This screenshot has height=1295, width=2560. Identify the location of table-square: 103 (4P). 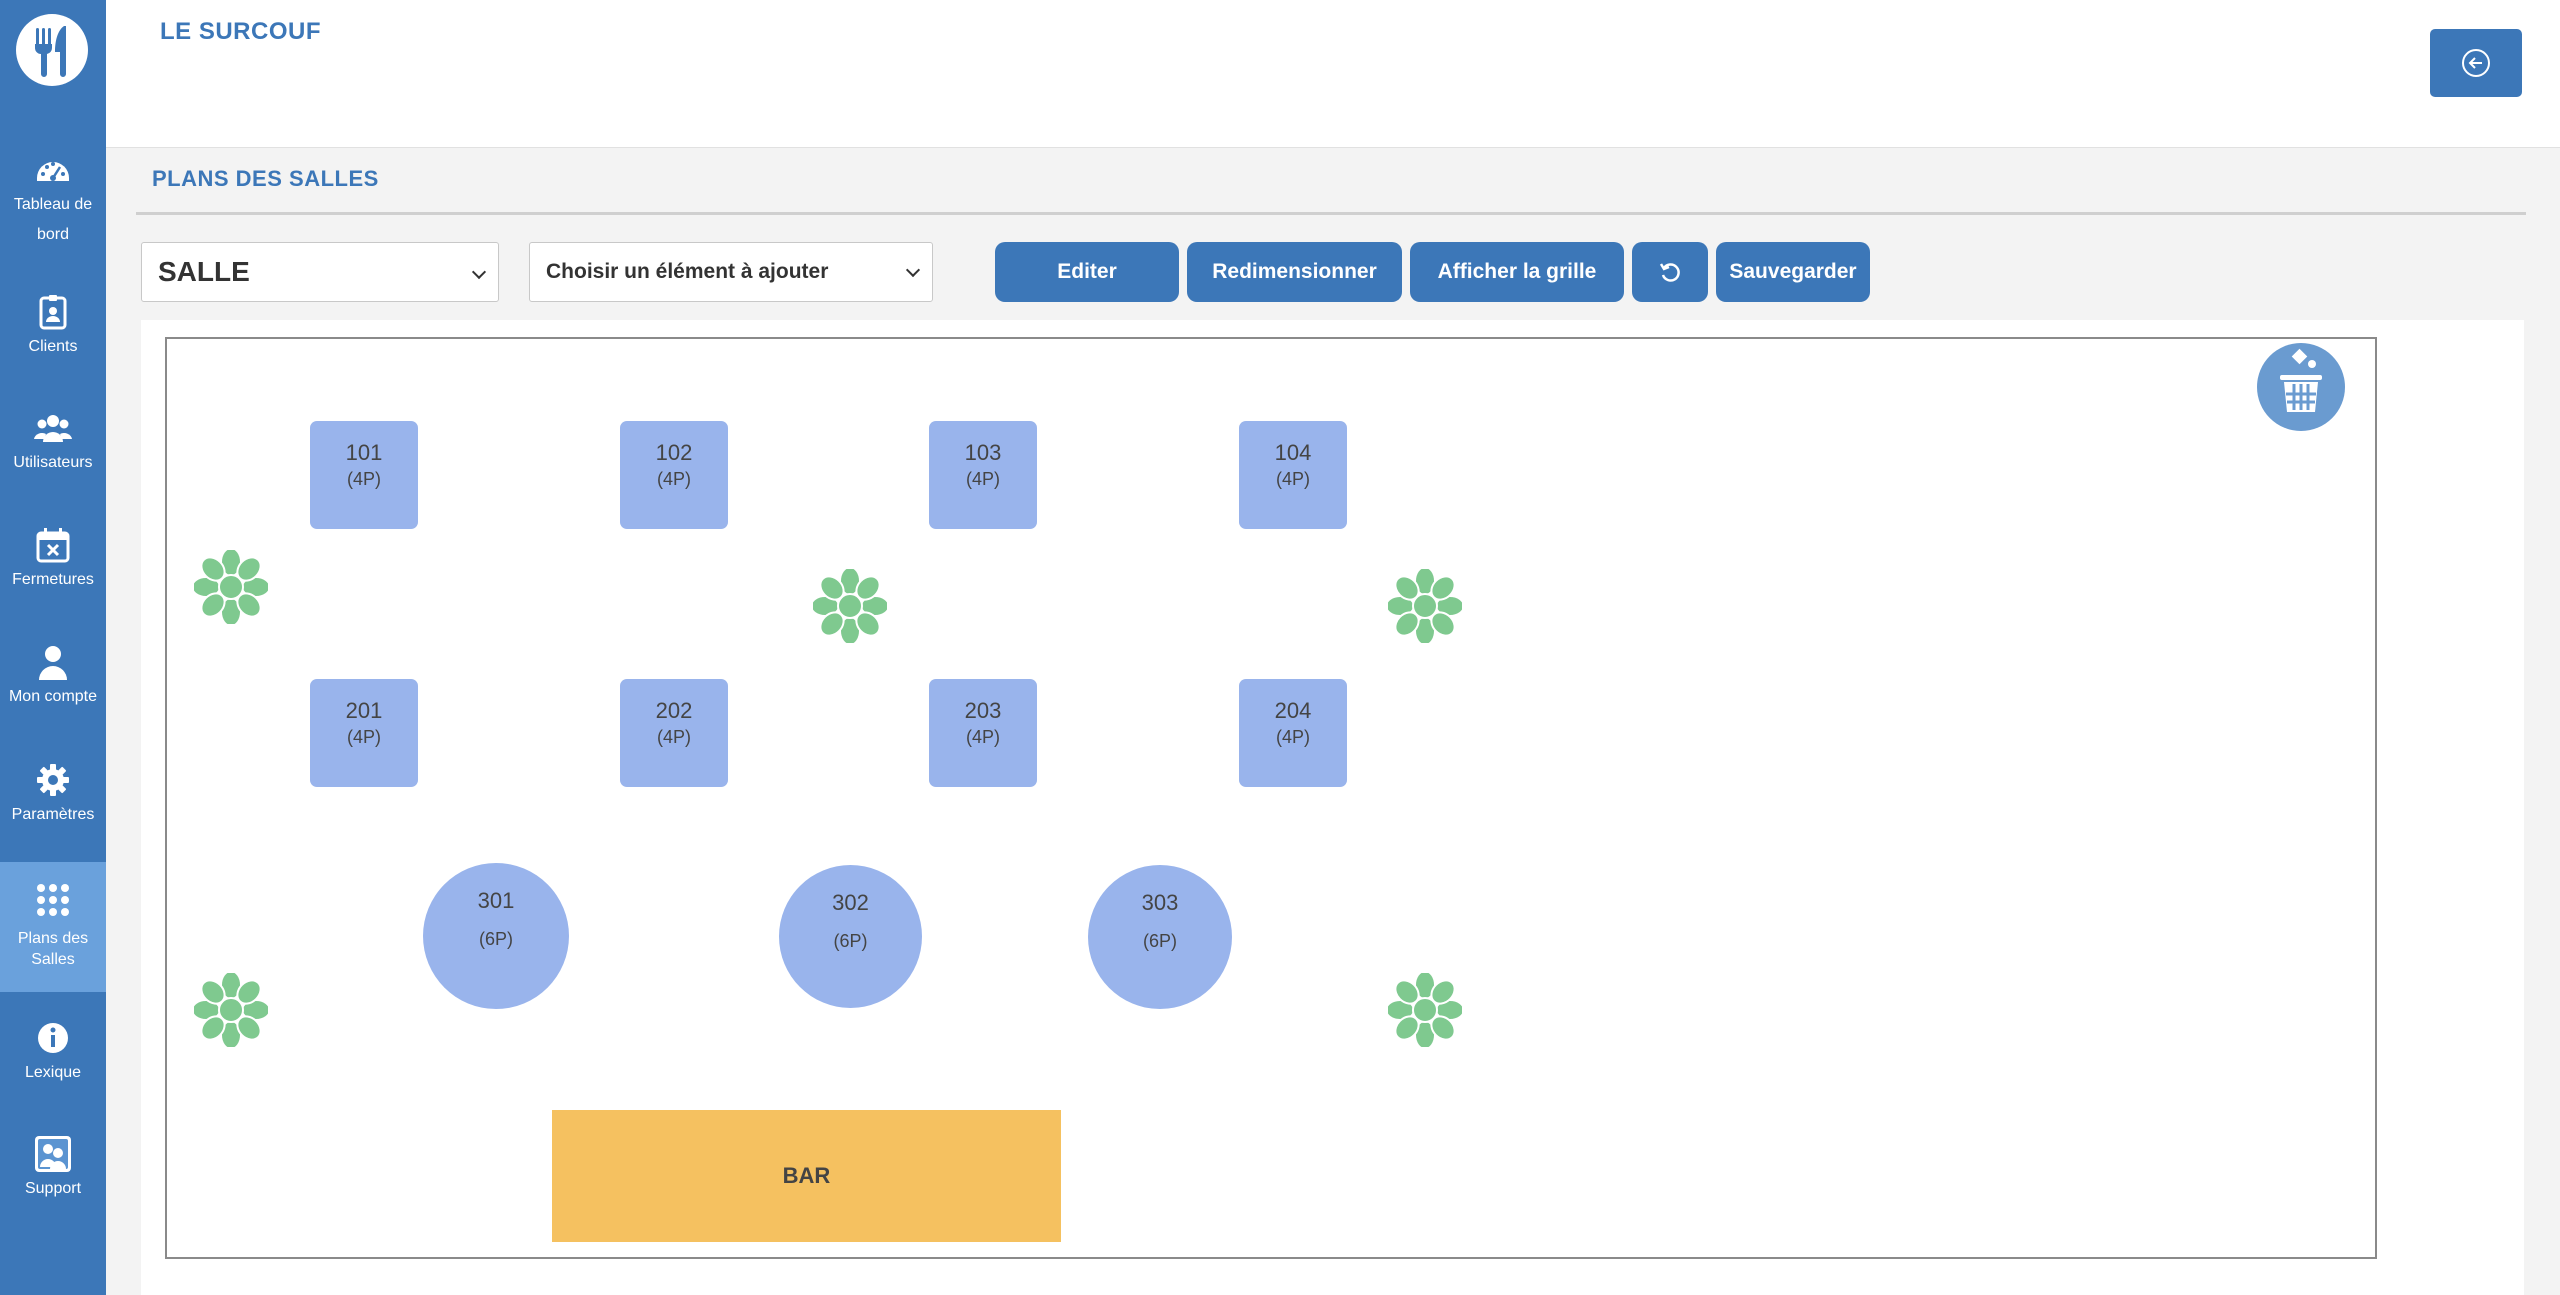
(983, 475).